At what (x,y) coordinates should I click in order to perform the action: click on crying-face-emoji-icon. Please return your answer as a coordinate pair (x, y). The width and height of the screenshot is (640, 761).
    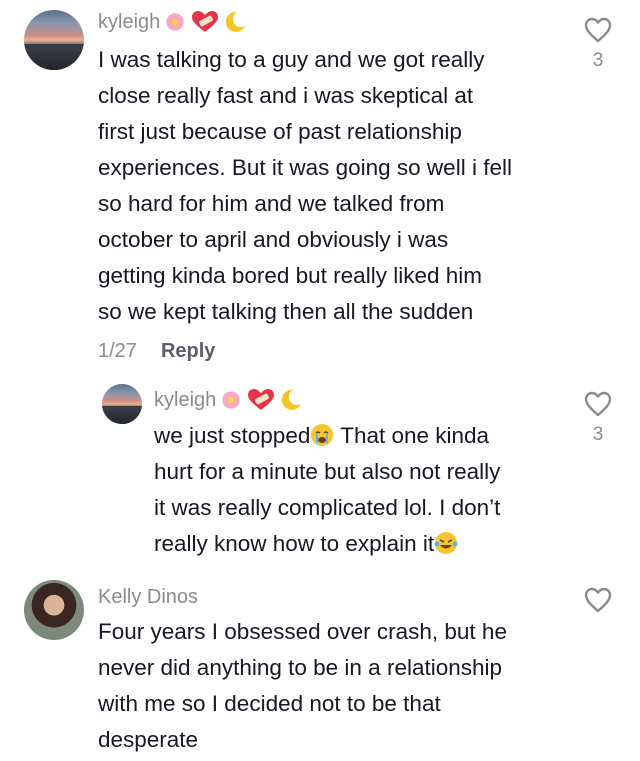
    Looking at the image, I should click on (322, 434).